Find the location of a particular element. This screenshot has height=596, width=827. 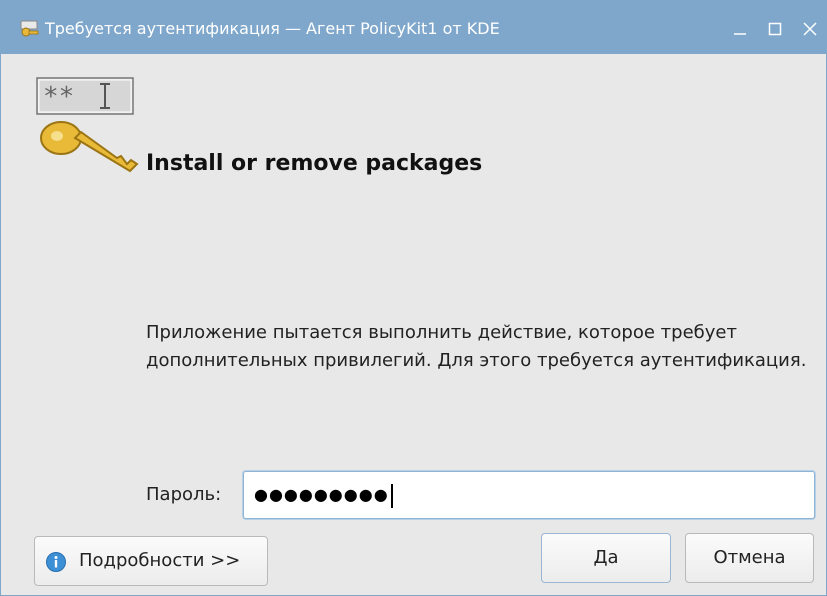

details-button: Подробности >> is located at coordinates (151, 561).